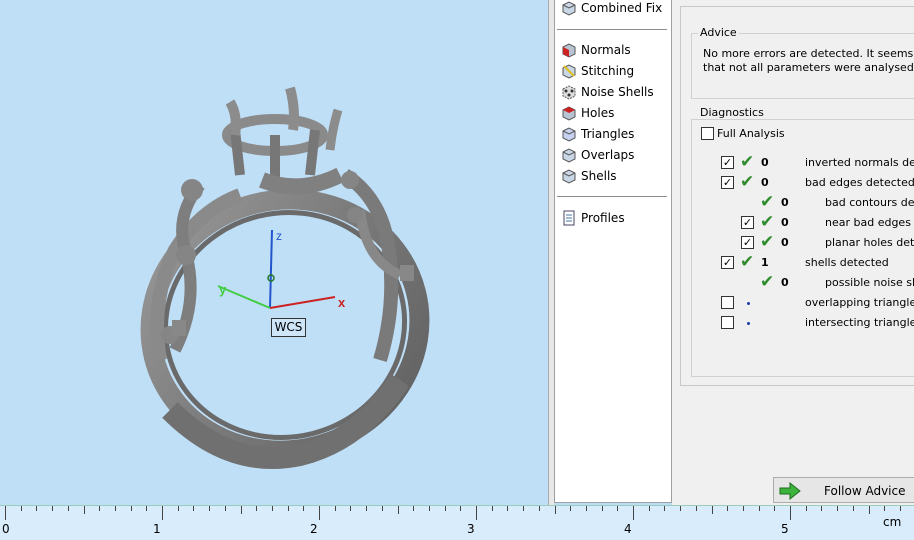 This screenshot has width=914, height=540. Describe the element at coordinates (727, 162) in the screenshot. I see `inverted-normals-checkbox: ✓` at that location.